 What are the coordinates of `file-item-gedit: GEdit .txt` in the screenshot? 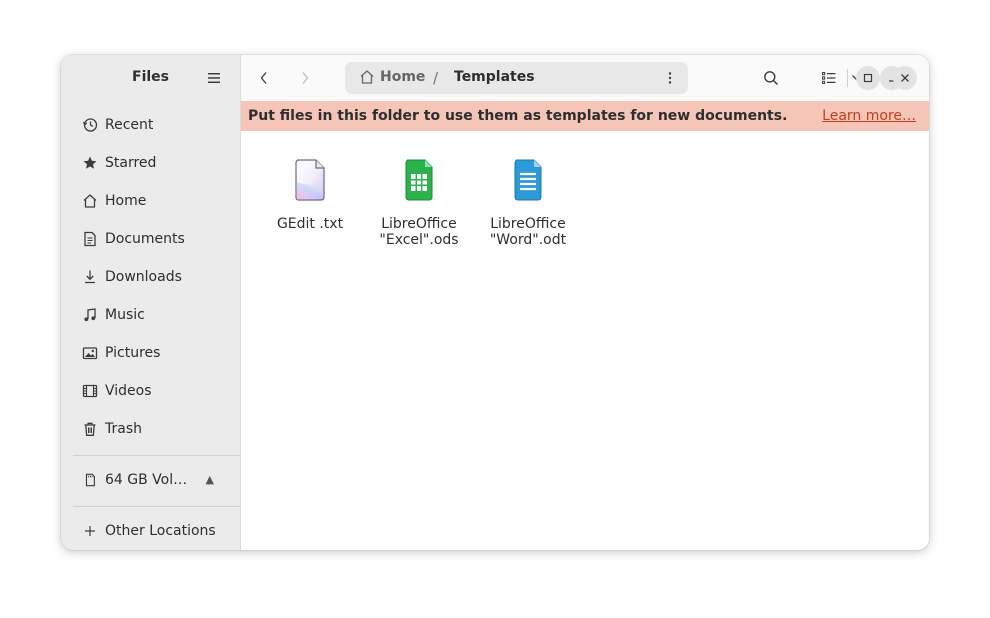 It's located at (310, 181).